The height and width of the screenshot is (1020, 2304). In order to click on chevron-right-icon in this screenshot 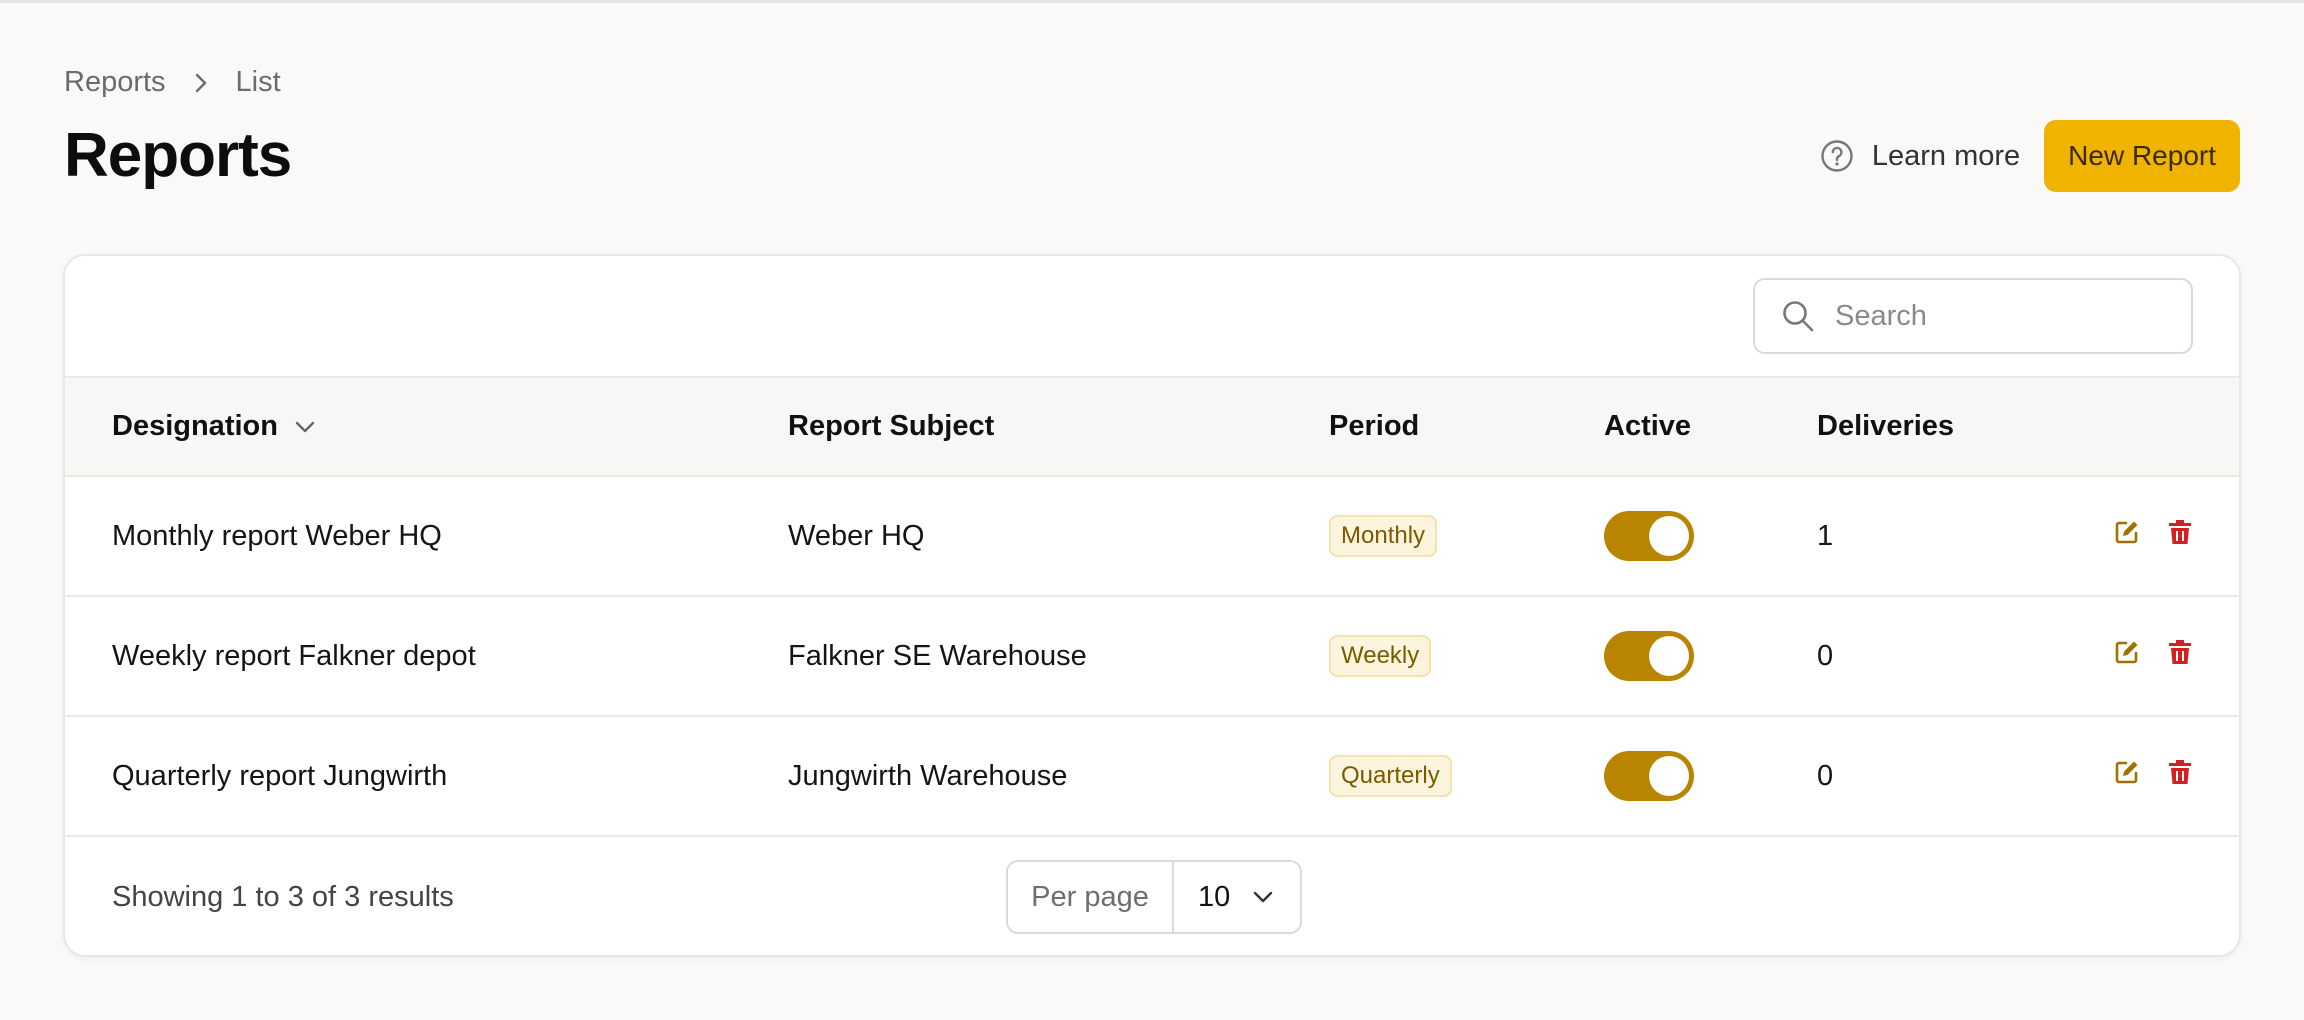, I will do `click(201, 83)`.